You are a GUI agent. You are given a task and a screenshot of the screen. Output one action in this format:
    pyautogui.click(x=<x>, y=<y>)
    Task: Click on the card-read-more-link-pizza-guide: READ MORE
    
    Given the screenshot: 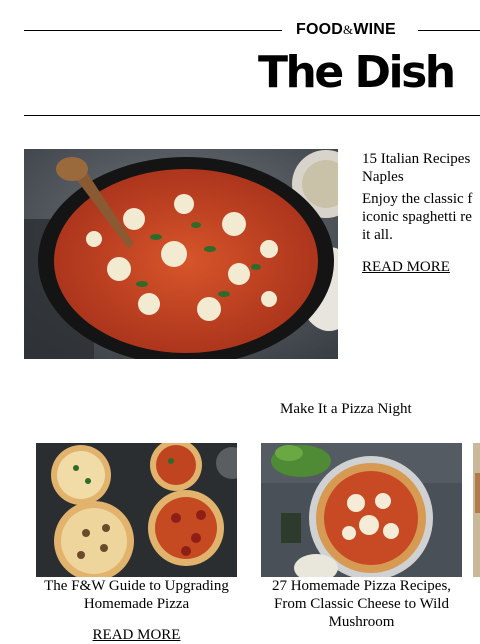 What is the action you would take?
    pyautogui.click(x=136, y=635)
    